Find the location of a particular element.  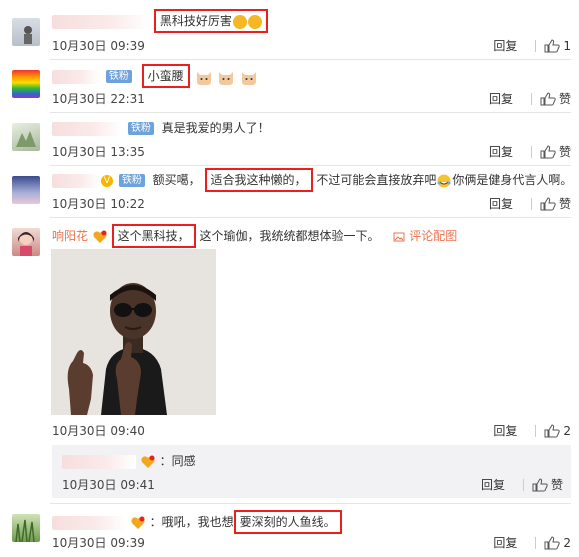

laugh-emoji-icon is located at coordinates (444, 180).